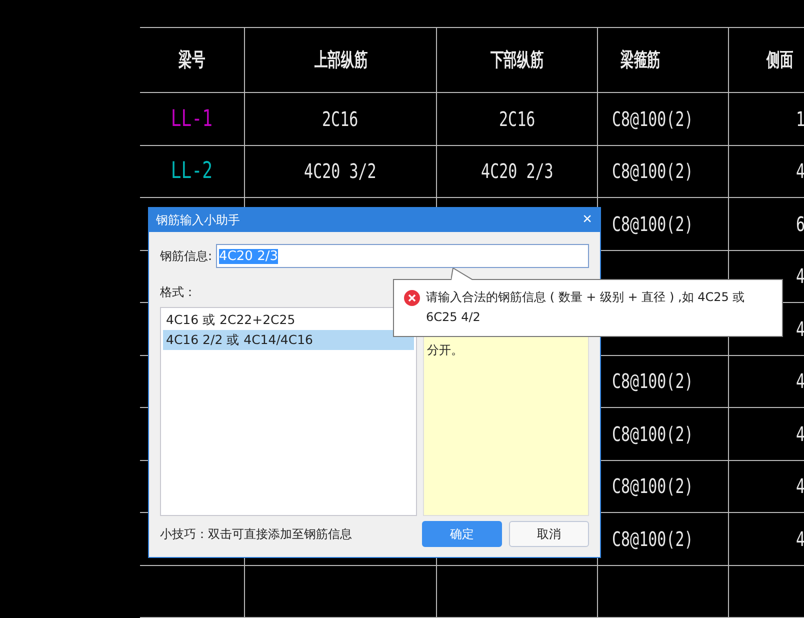  What do you see at coordinates (192, 119) in the screenshot?
I see `beam-label: LL-1` at bounding box center [192, 119].